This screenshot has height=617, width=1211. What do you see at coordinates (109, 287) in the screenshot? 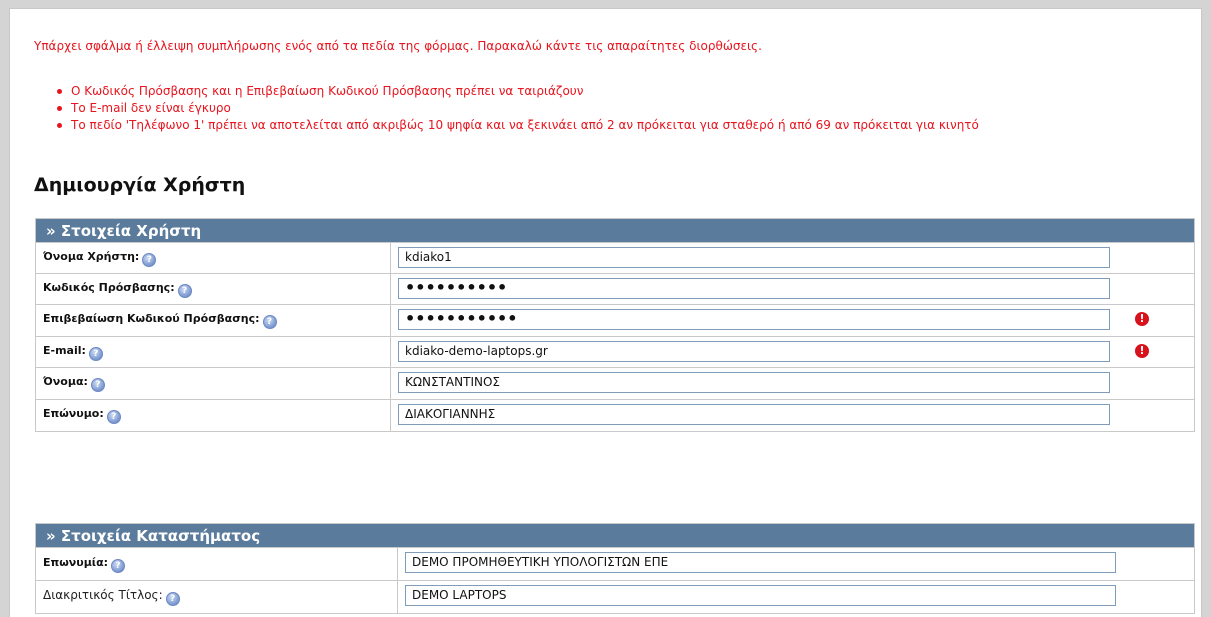
I see `password-label: Κωδικός Πρόσβασης:` at bounding box center [109, 287].